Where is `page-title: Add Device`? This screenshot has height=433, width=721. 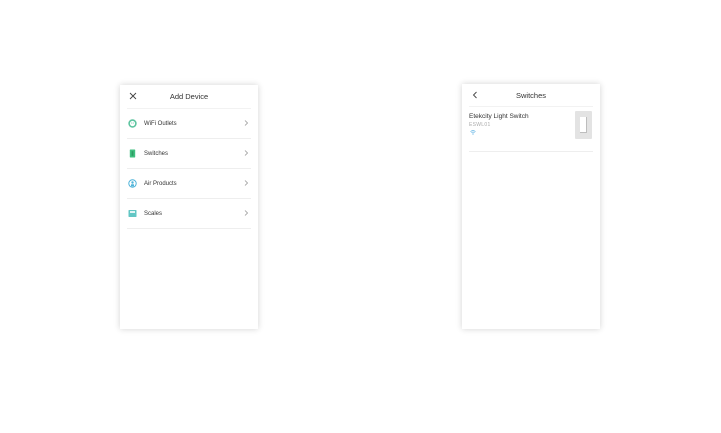 page-title: Add Device is located at coordinates (189, 96).